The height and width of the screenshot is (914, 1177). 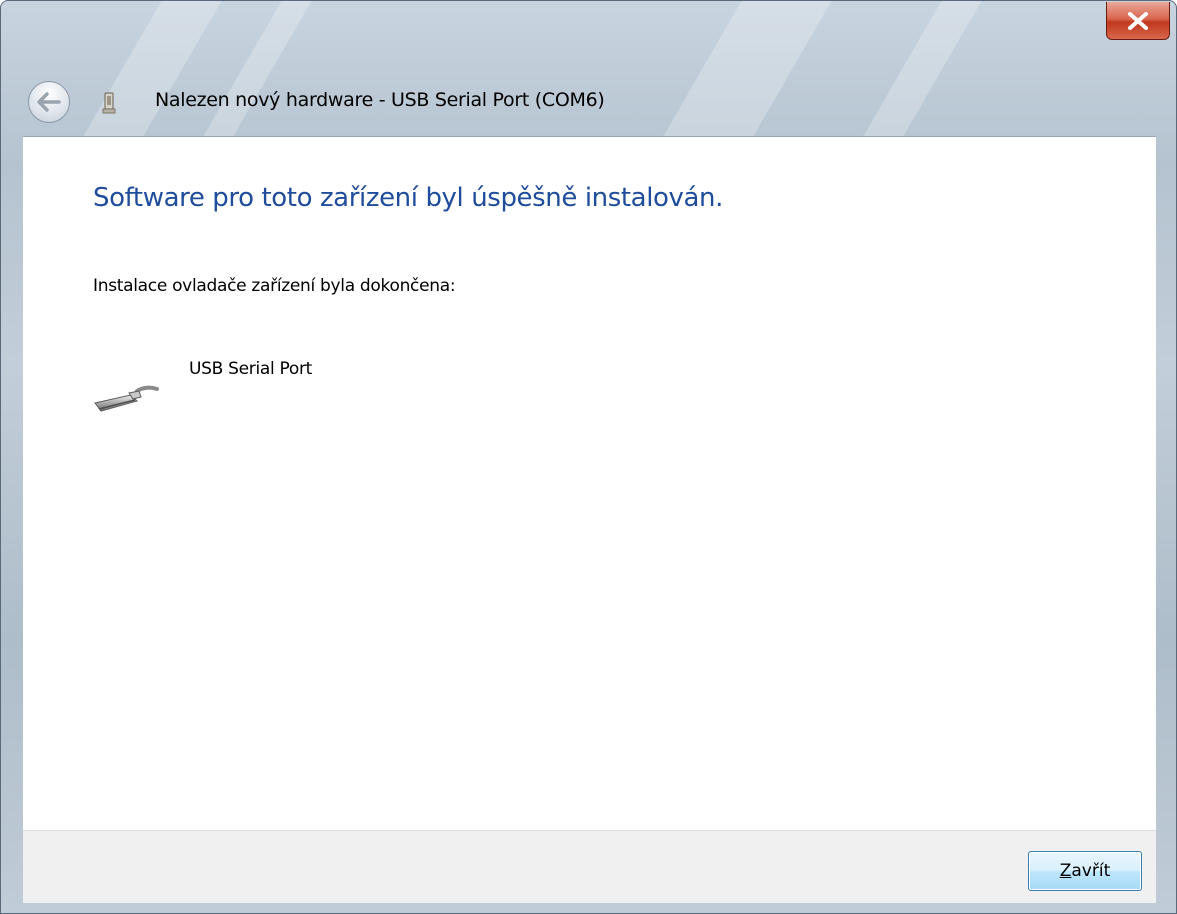 I want to click on close-icon, so click(x=1138, y=21).